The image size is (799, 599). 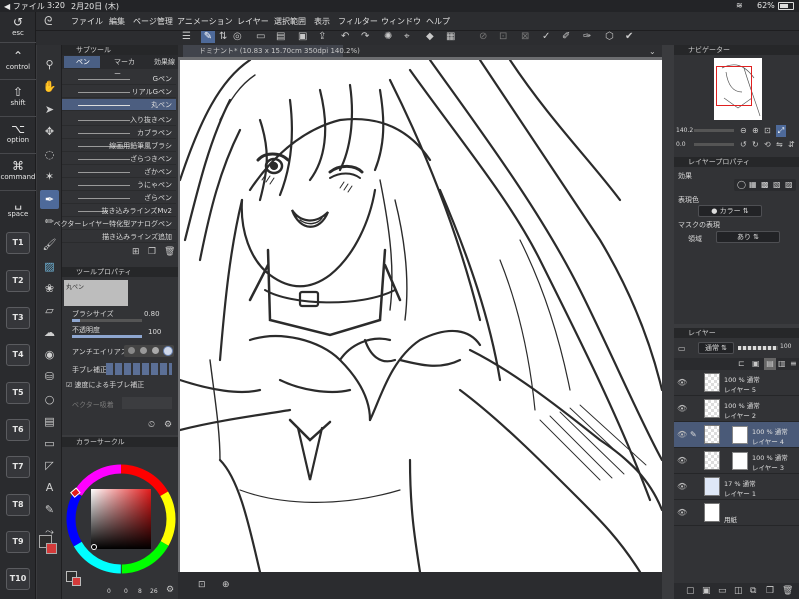 What do you see at coordinates (758, 348) in the screenshot?
I see `layer-opacity-slider` at bounding box center [758, 348].